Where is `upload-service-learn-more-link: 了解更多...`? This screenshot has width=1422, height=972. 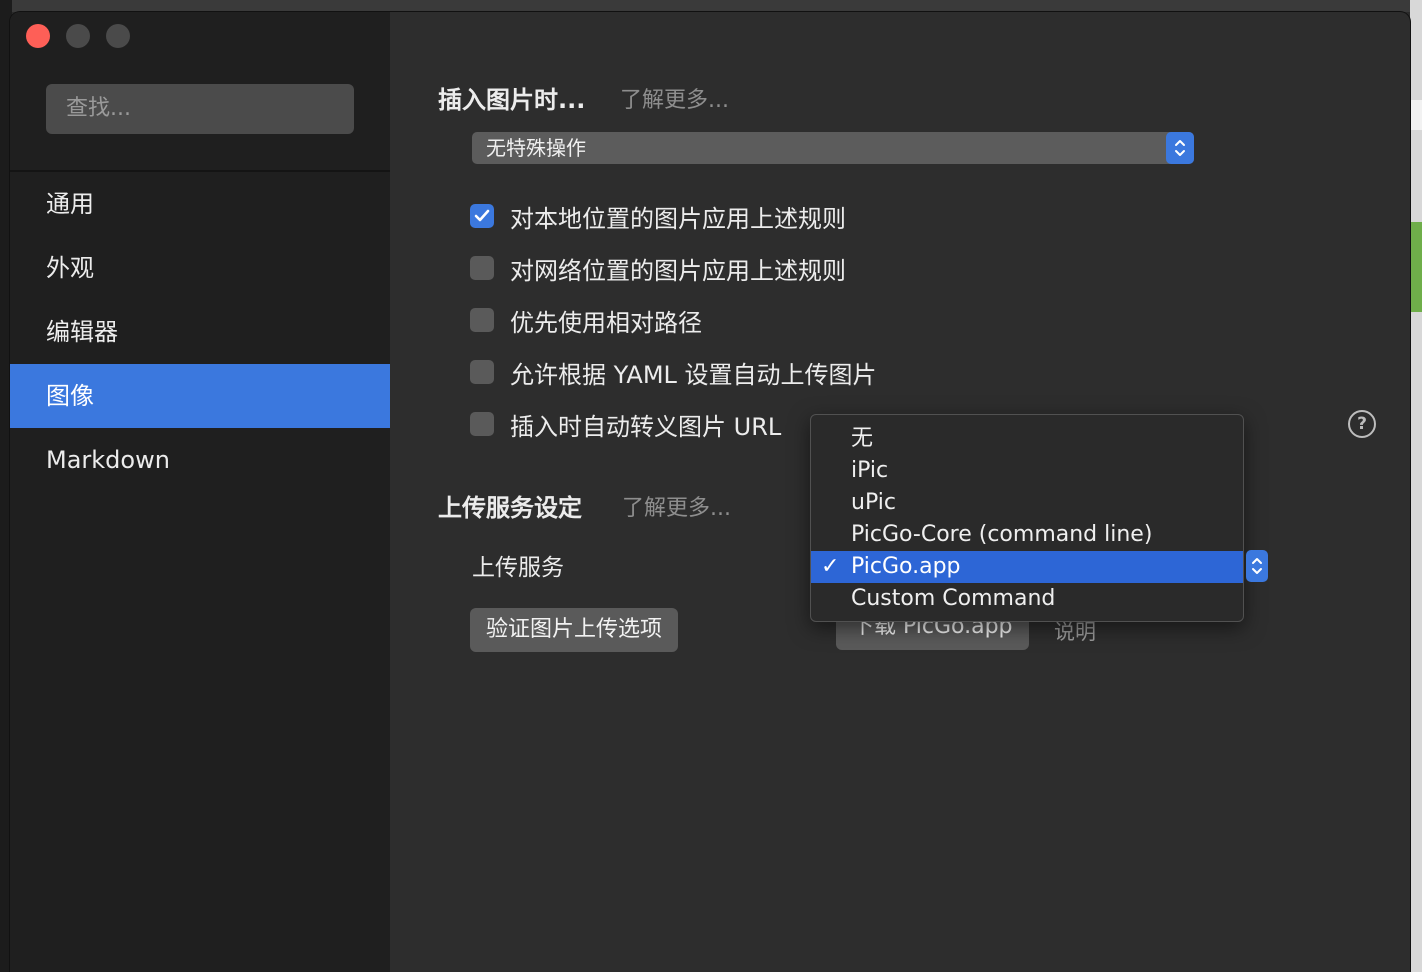 upload-service-learn-more-link: 了解更多... is located at coordinates (676, 506).